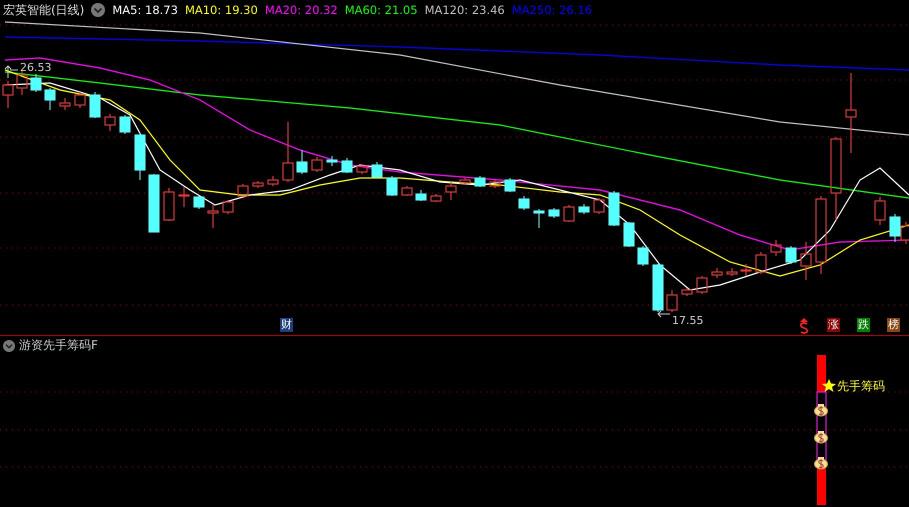  I want to click on moving-average-label: MA5: 18.73, so click(145, 10).